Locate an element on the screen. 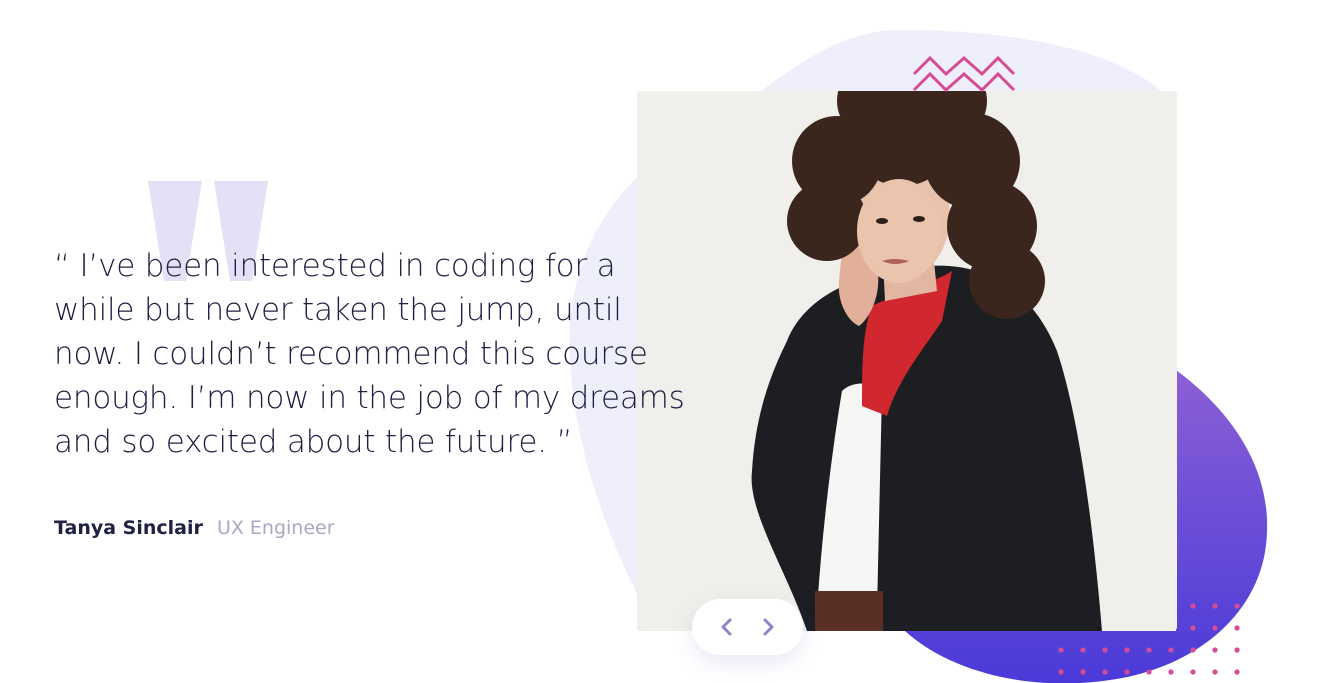  next-button is located at coordinates (769, 627).